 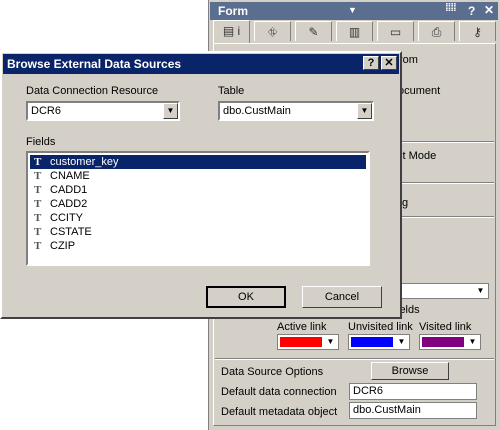 I want to click on tab-print: ⎙, so click(x=436, y=31).